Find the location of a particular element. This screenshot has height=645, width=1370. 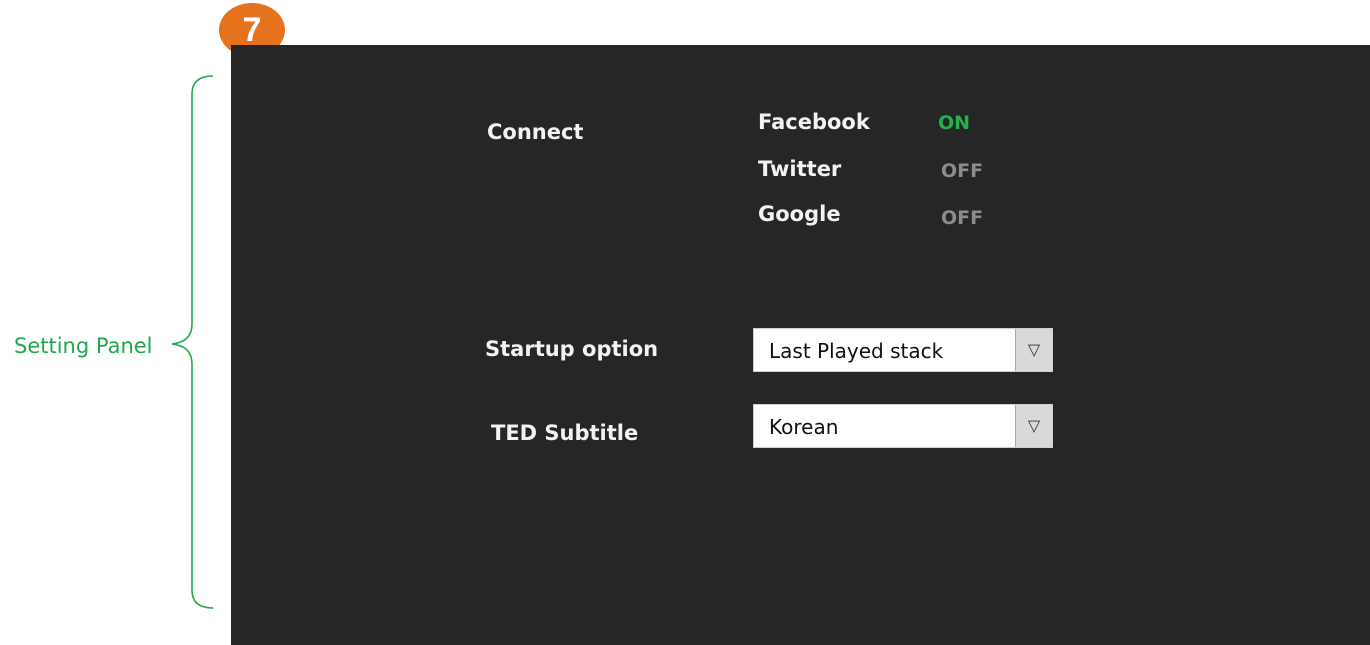

startup-option-label: Startup option is located at coordinates (572, 349).